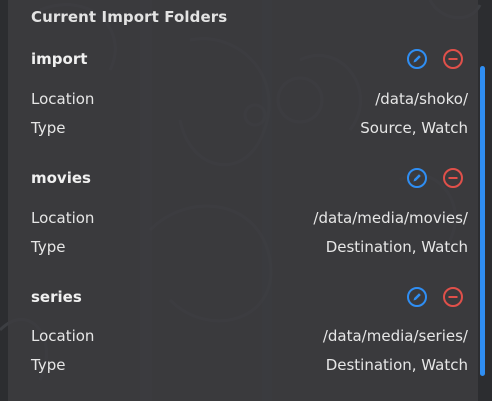 Image resolution: width=492 pixels, height=401 pixels. I want to click on folder-name: import, so click(59, 59).